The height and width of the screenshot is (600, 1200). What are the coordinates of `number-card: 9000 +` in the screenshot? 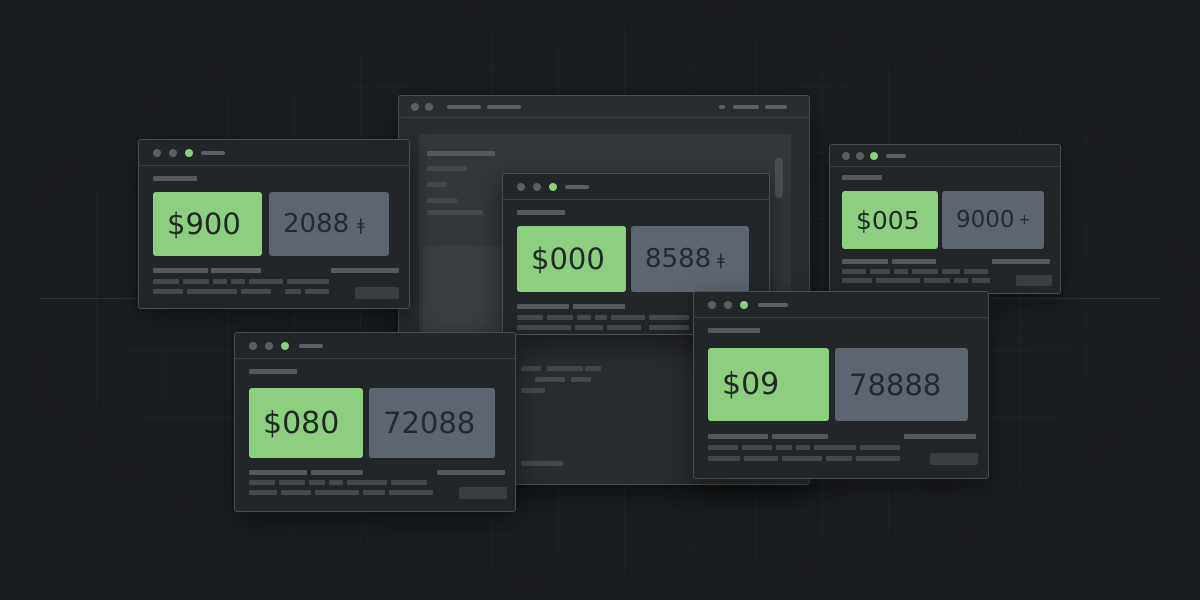 It's located at (993, 220).